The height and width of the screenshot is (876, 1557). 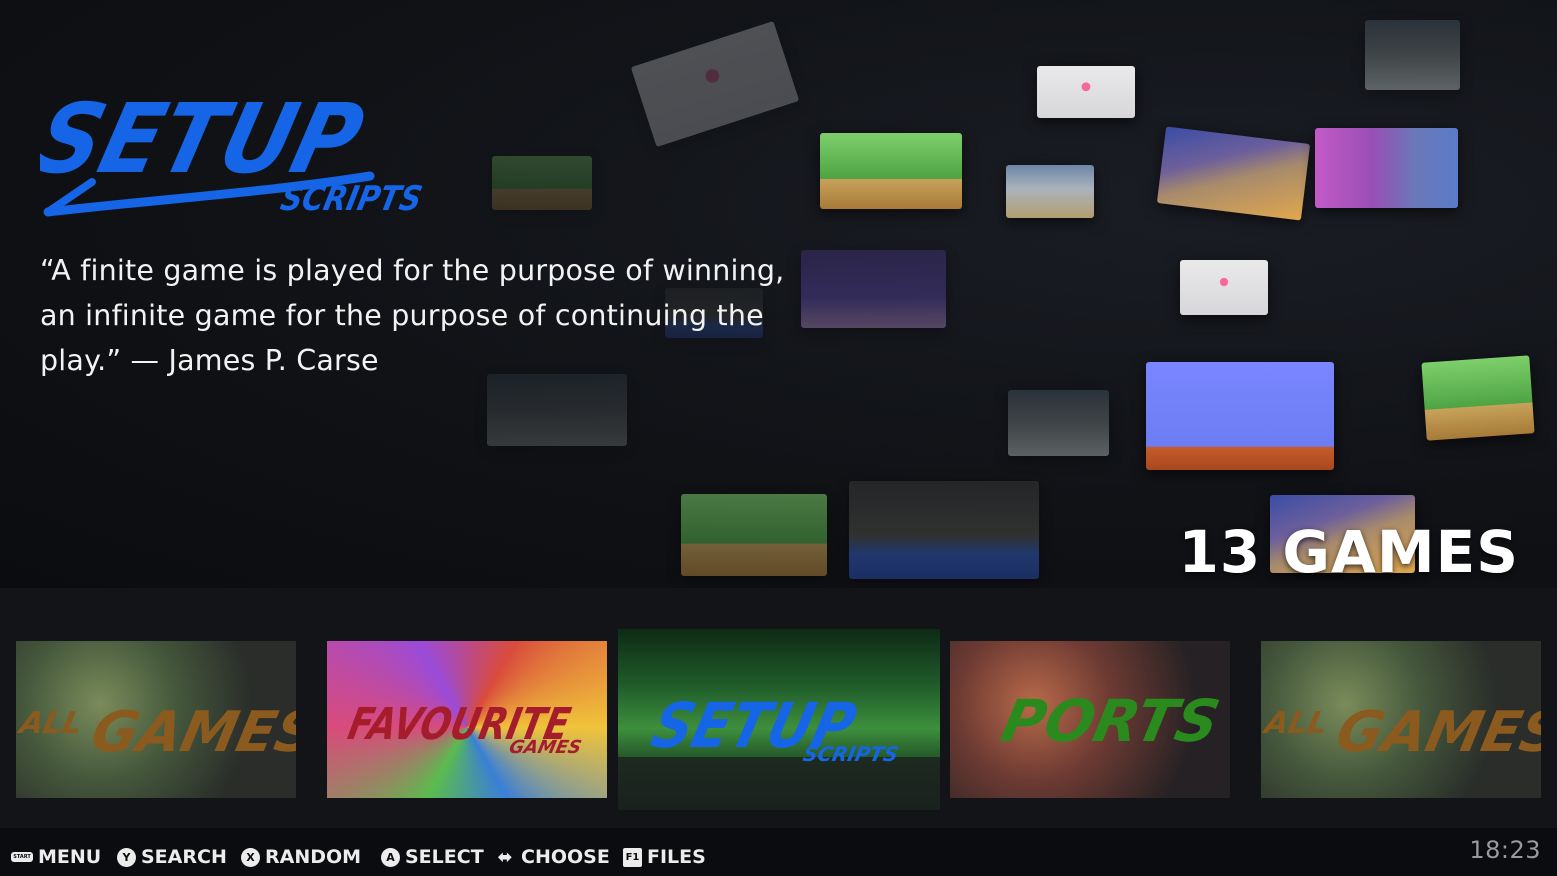 I want to click on hint-label: CHOOSE, so click(x=565, y=857).